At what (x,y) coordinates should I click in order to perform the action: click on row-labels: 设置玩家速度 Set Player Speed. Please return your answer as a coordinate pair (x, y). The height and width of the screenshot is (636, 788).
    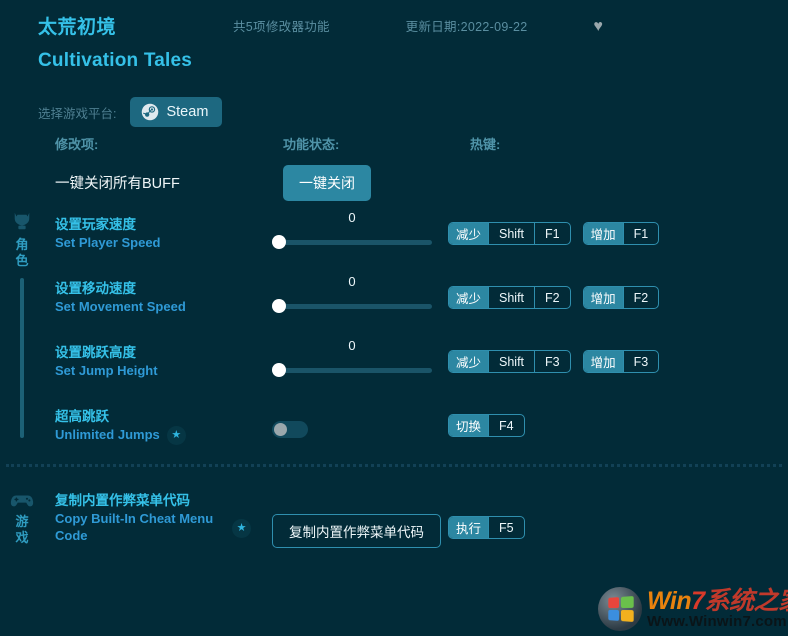
    Looking at the image, I should click on (160, 234).